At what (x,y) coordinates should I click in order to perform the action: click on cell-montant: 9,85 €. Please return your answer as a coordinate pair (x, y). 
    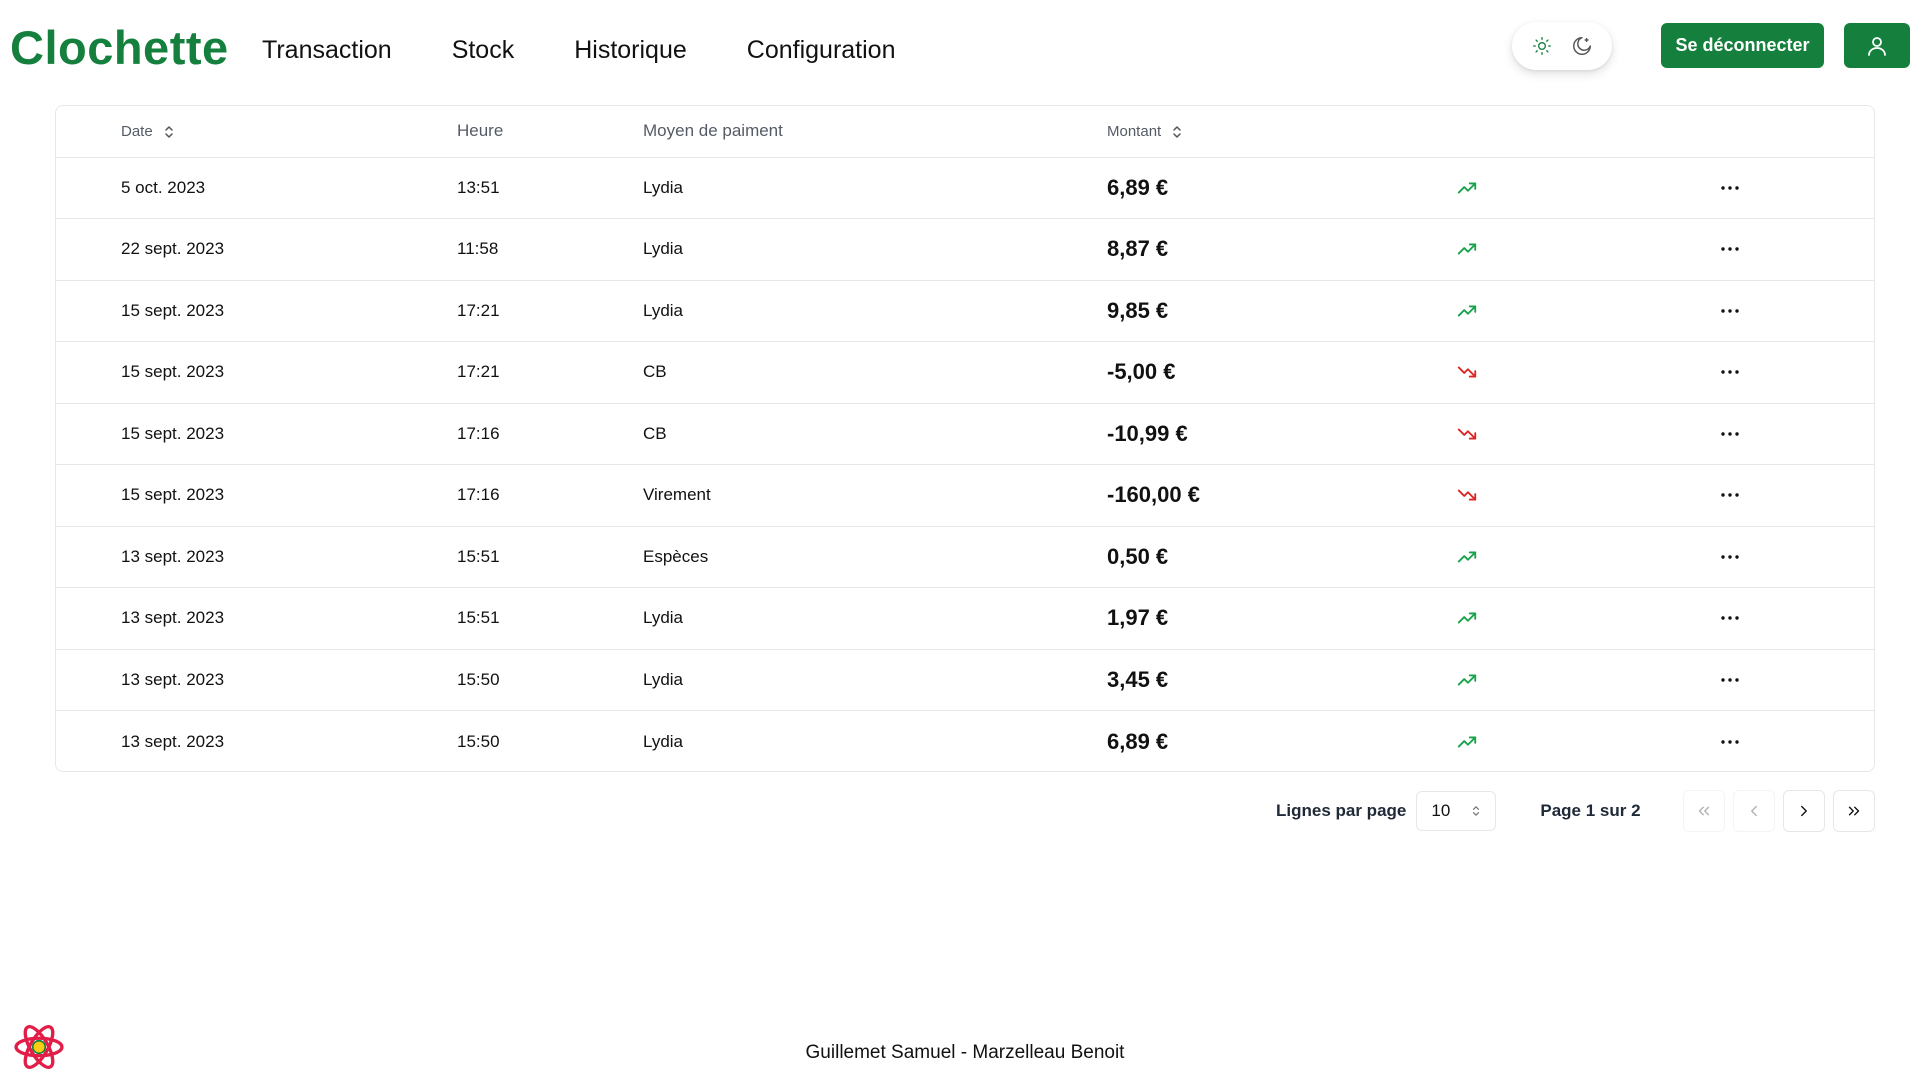
    Looking at the image, I should click on (1138, 310).